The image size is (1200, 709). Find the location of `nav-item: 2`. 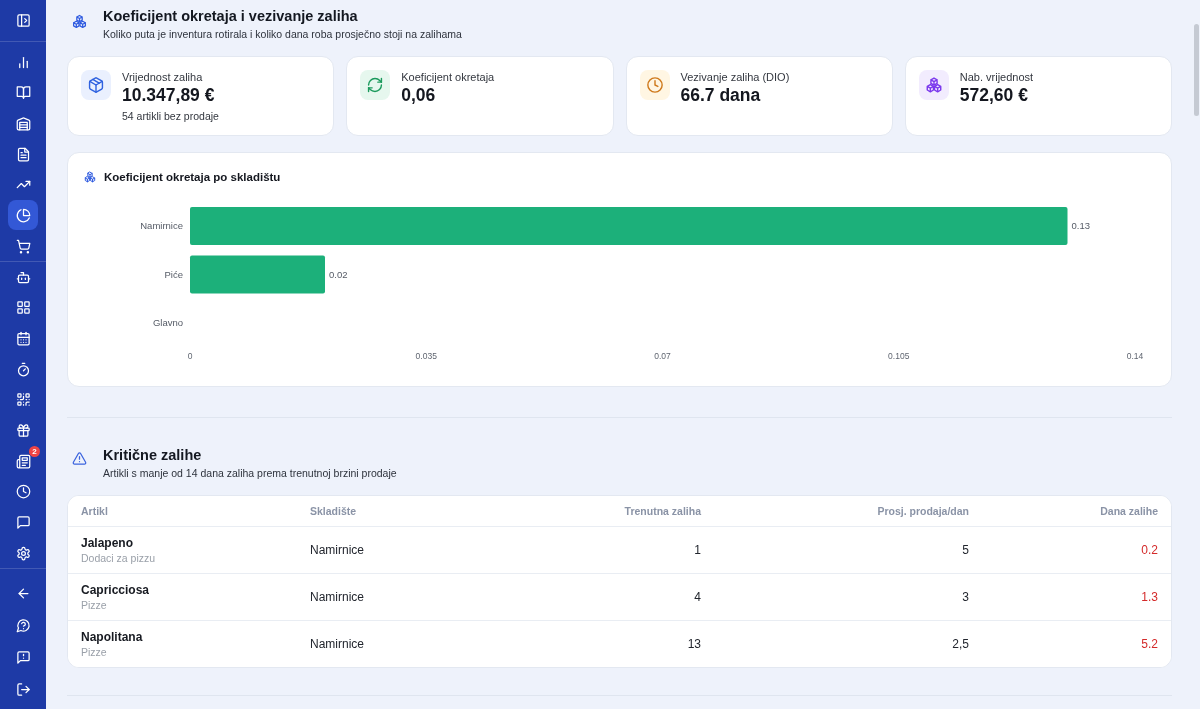

nav-item: 2 is located at coordinates (23, 461).